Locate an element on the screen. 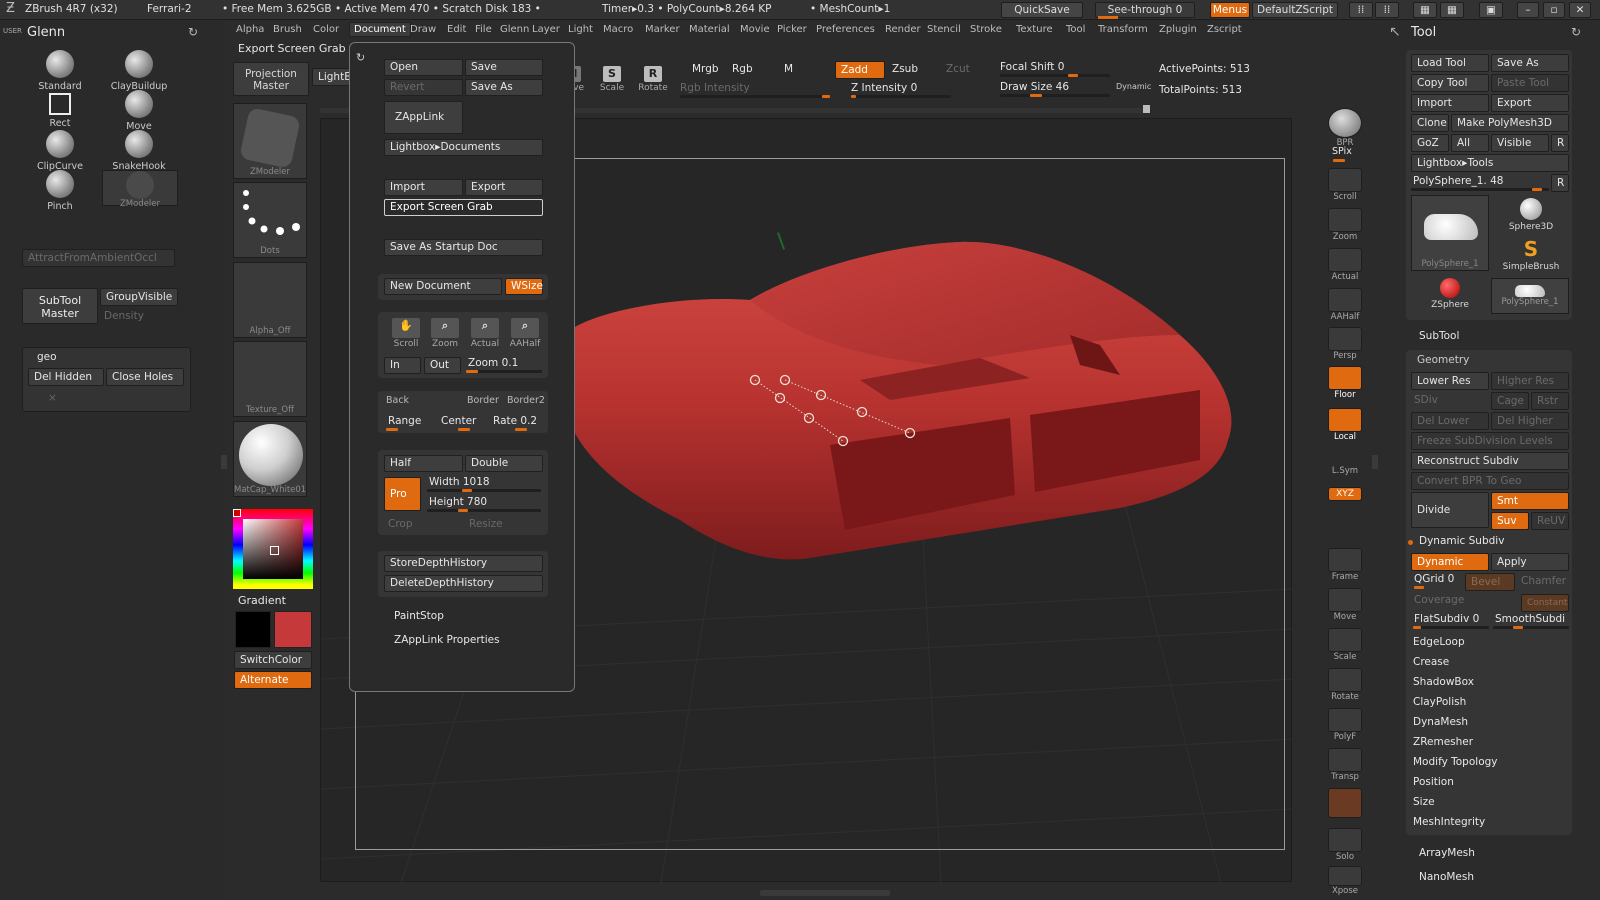 The height and width of the screenshot is (900, 1600). nanomesh-section: NanoMesh is located at coordinates (1446, 877).